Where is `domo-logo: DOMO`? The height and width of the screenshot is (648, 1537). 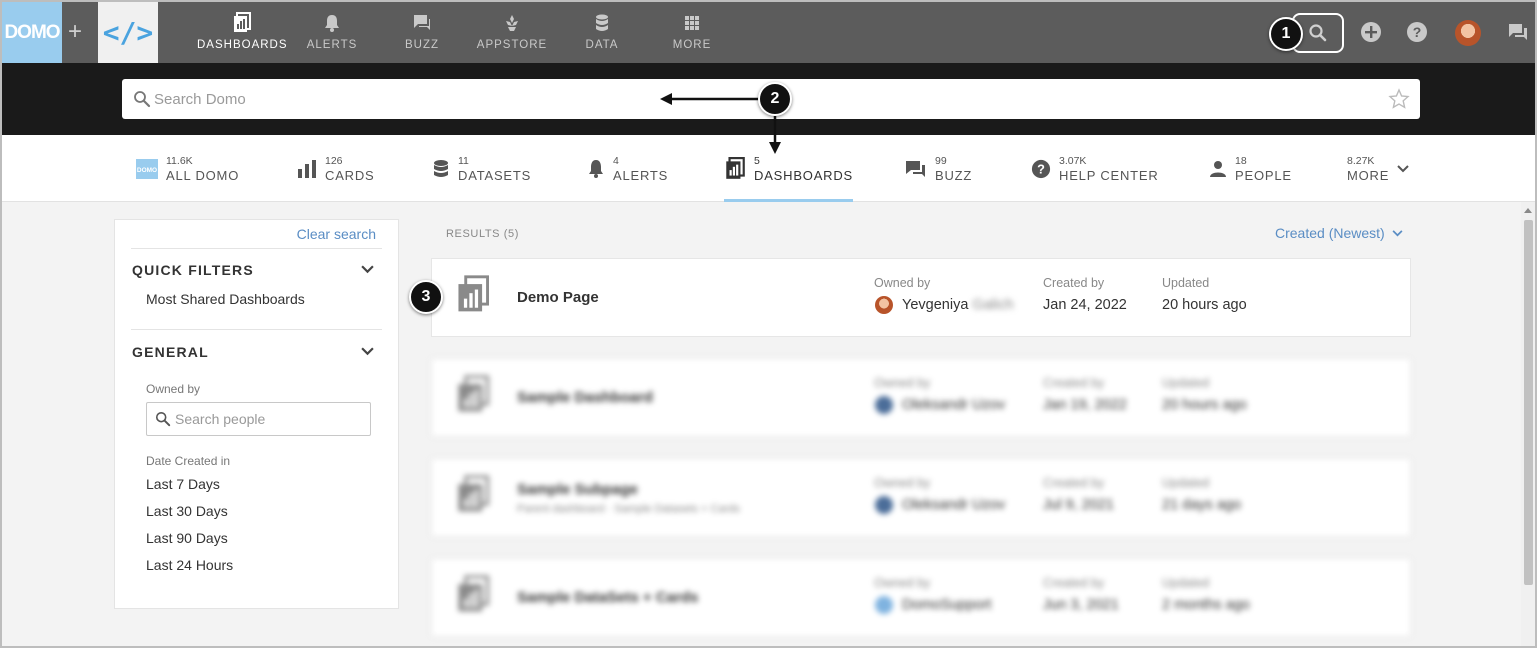 domo-logo: DOMO is located at coordinates (32, 32).